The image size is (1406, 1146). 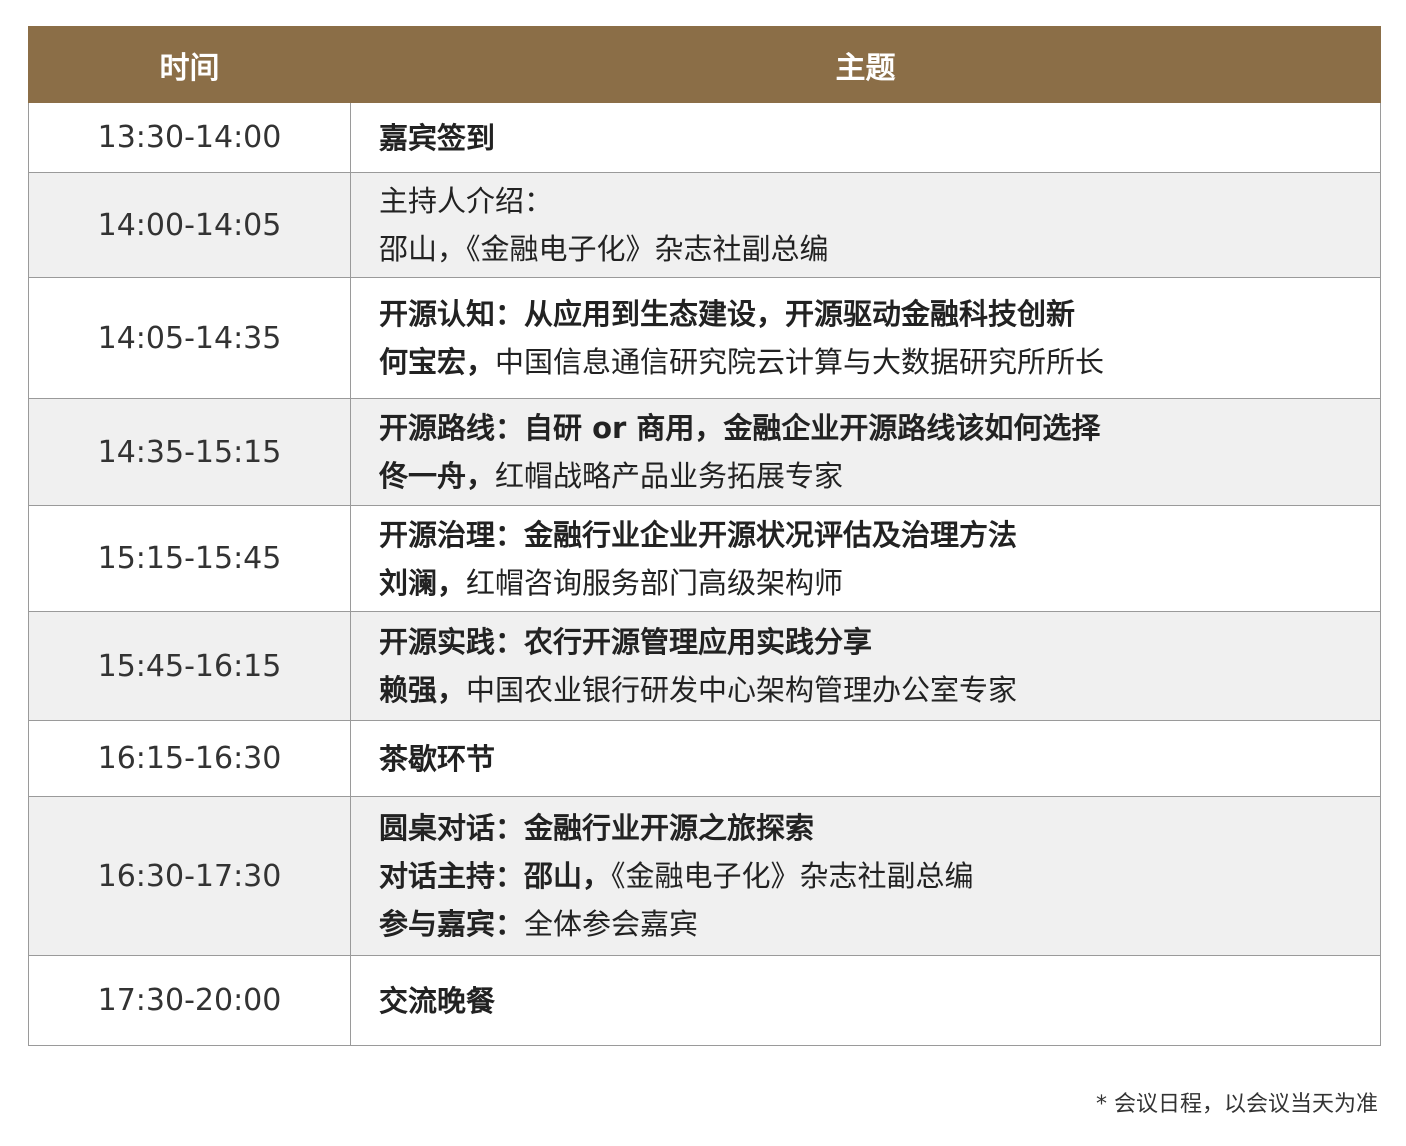 What do you see at coordinates (879, 201) in the screenshot?
I see `topic-line: 主持人介绍：` at bounding box center [879, 201].